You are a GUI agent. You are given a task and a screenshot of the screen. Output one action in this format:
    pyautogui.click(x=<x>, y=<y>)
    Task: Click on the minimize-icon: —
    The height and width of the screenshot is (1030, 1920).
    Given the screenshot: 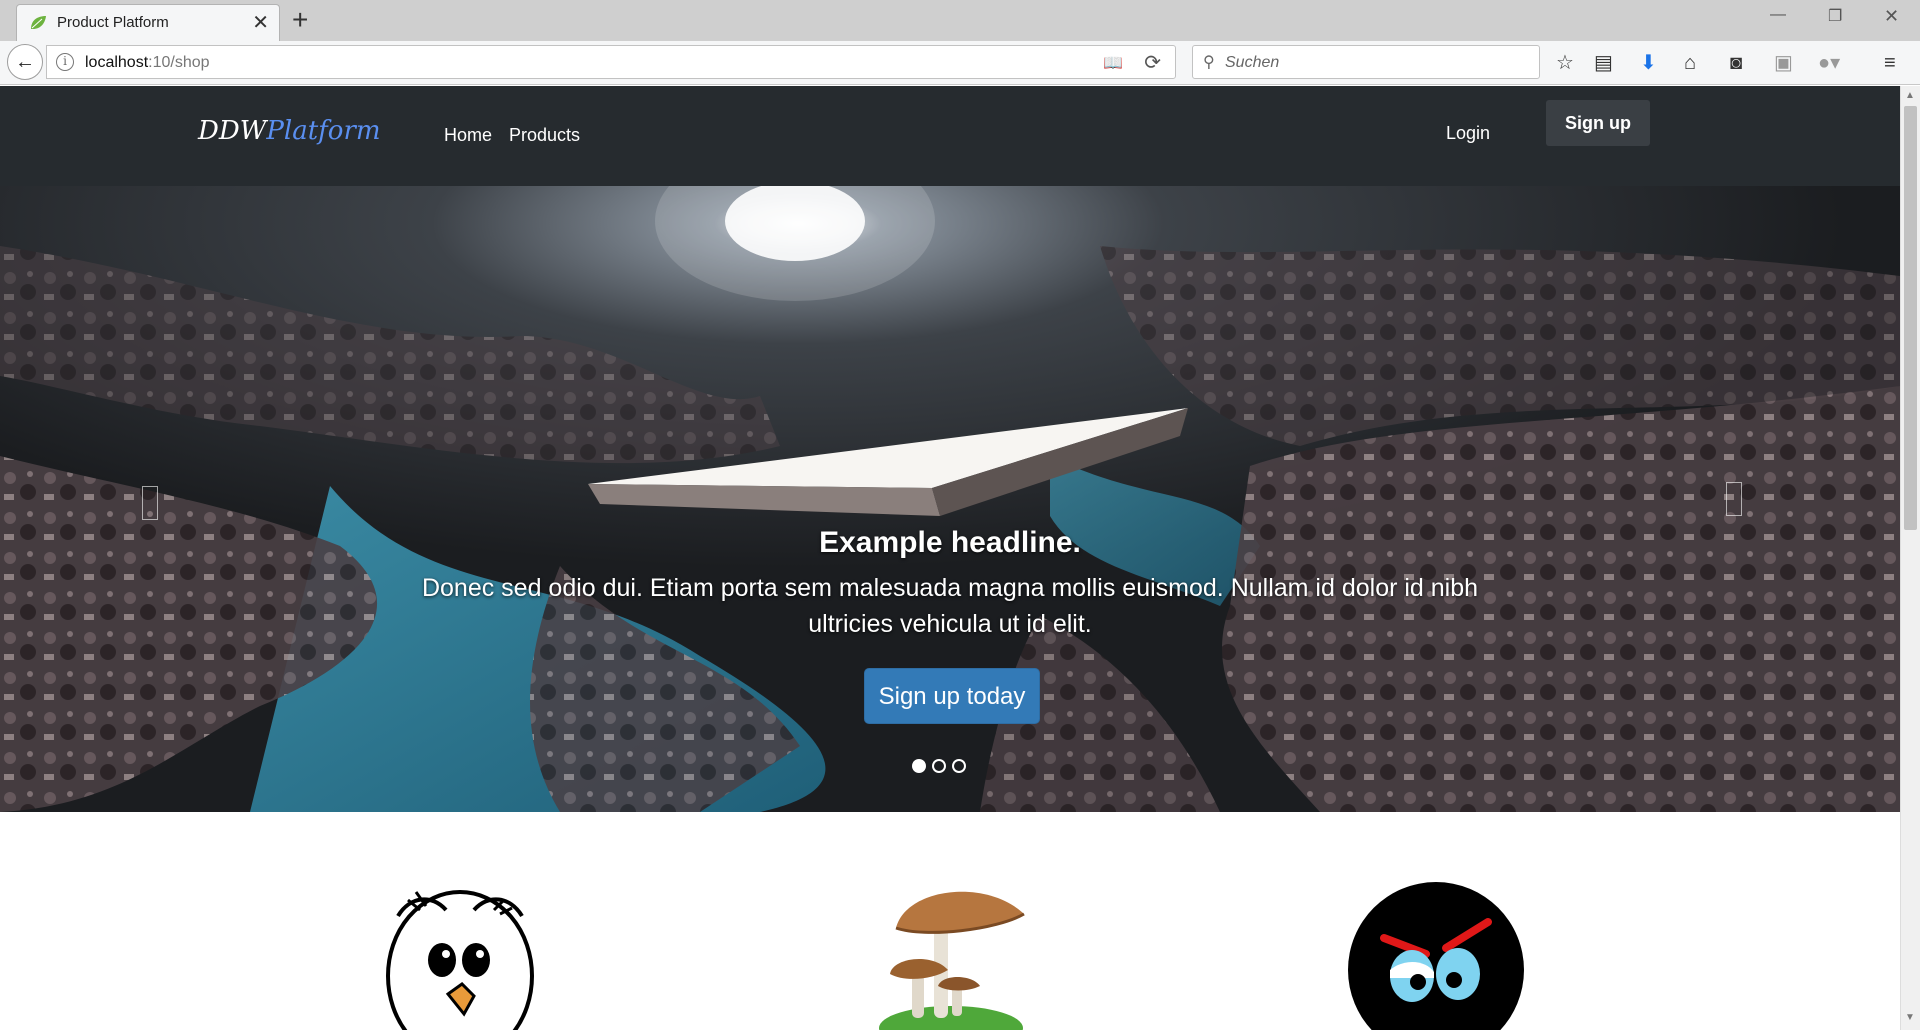 What is the action you would take?
    pyautogui.click(x=1778, y=15)
    